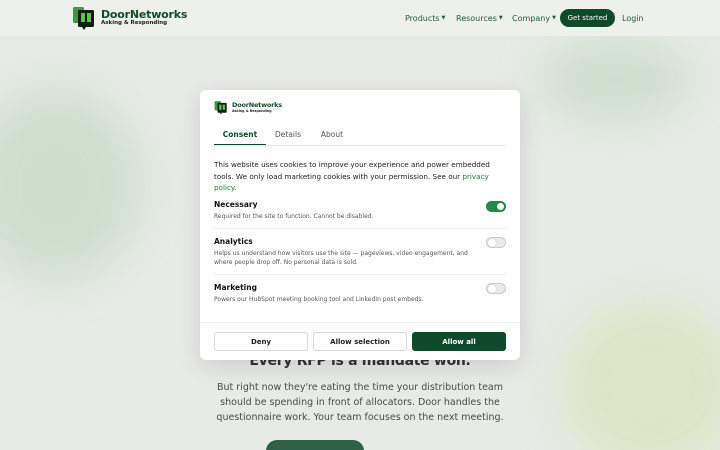  What do you see at coordinates (288, 137) in the screenshot?
I see `tab-details: Details` at bounding box center [288, 137].